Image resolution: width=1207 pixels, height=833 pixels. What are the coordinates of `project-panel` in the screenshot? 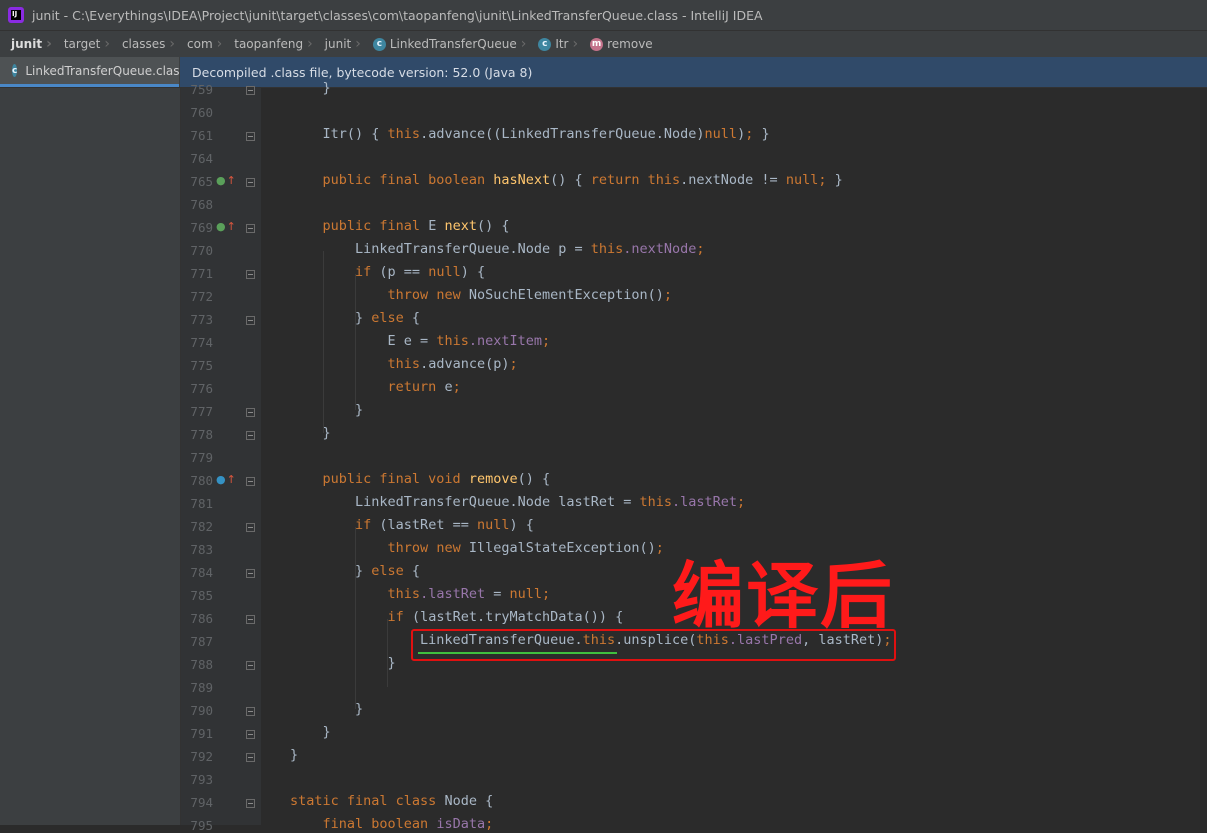 It's located at (90, 456).